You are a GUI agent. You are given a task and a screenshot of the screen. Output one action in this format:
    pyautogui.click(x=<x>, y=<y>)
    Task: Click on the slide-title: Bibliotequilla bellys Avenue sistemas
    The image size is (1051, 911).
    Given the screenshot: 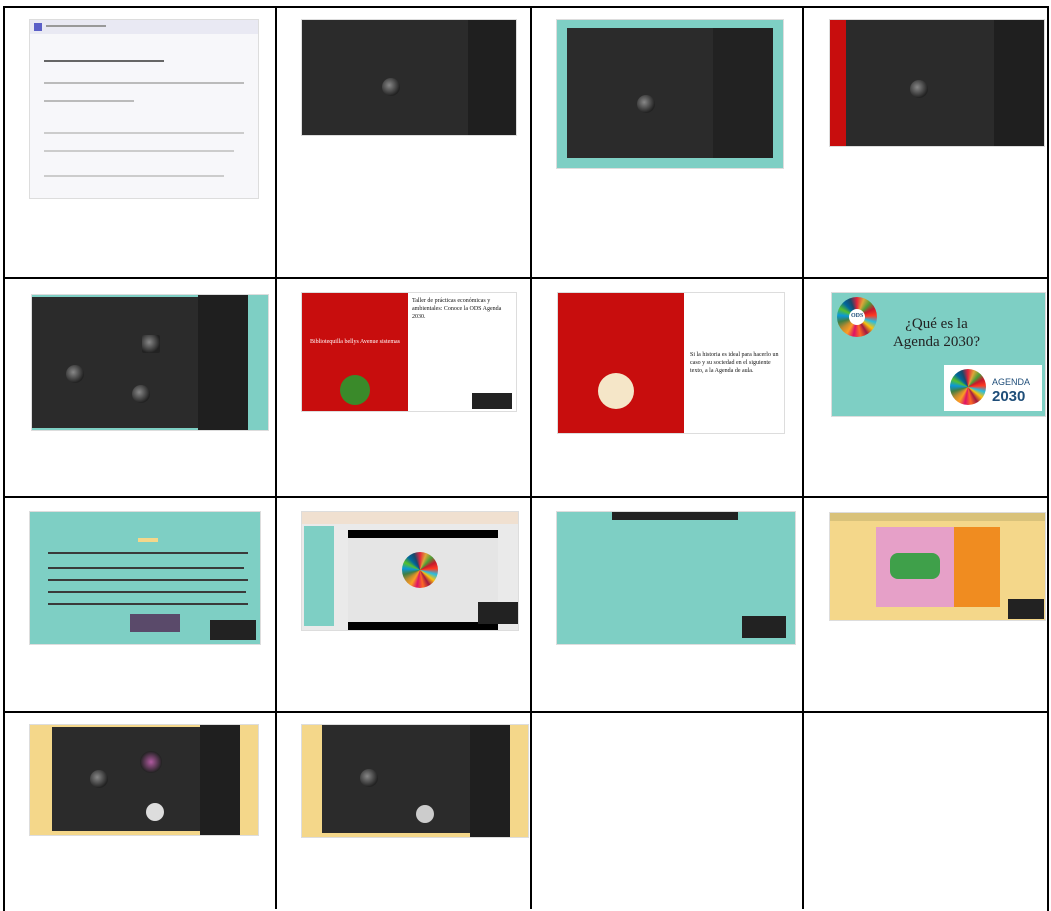 What is the action you would take?
    pyautogui.click(x=355, y=342)
    